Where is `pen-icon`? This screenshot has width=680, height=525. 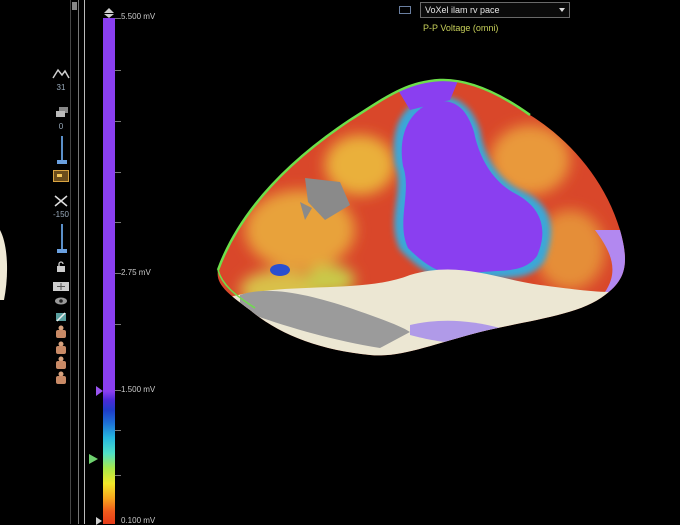
pen-icon is located at coordinates (61, 317).